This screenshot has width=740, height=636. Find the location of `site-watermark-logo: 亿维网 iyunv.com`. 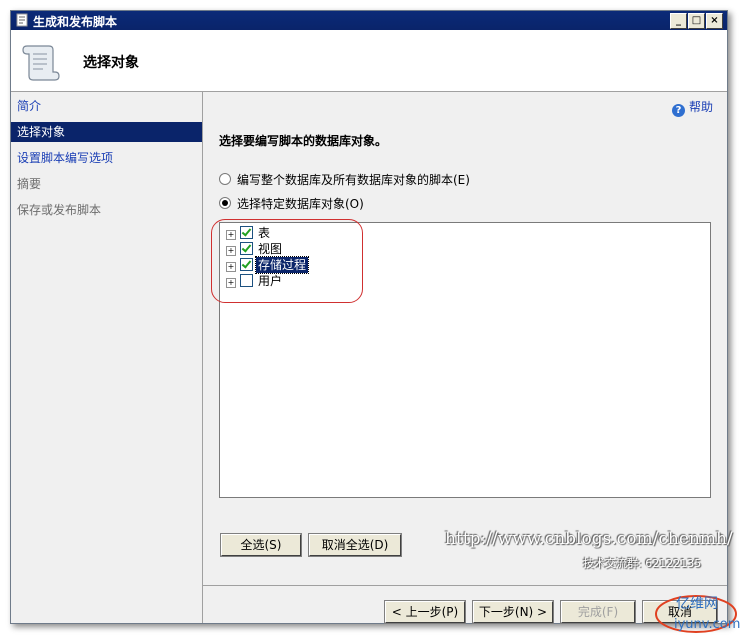

site-watermark-logo: 亿维网 iyunv.com is located at coordinates (697, 614).